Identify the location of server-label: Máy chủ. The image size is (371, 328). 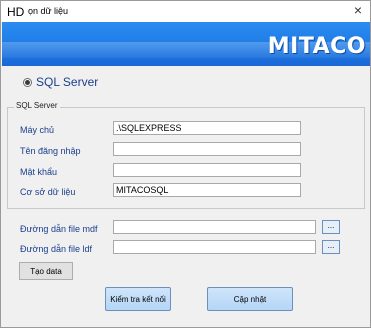
(37, 130).